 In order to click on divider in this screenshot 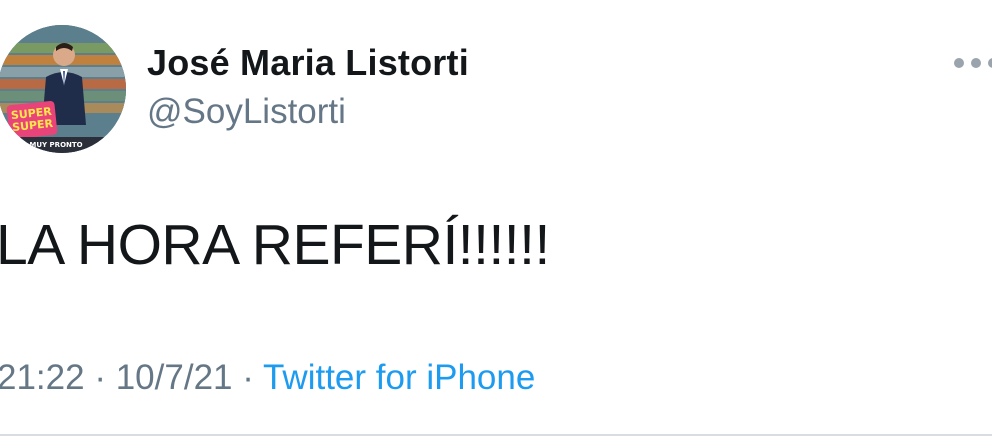, I will do `click(496, 435)`.